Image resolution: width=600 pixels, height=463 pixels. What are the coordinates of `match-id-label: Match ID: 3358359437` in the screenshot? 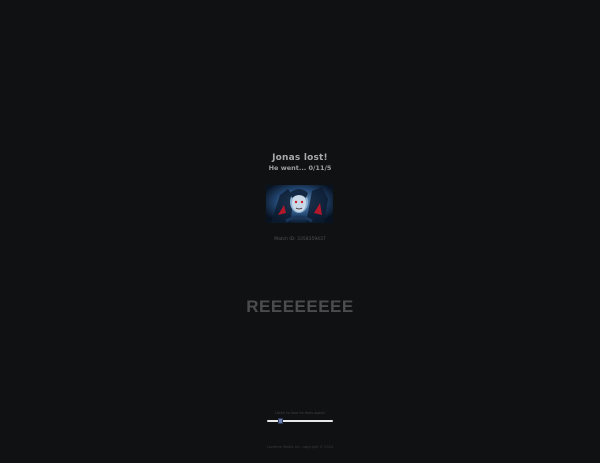 It's located at (300, 239).